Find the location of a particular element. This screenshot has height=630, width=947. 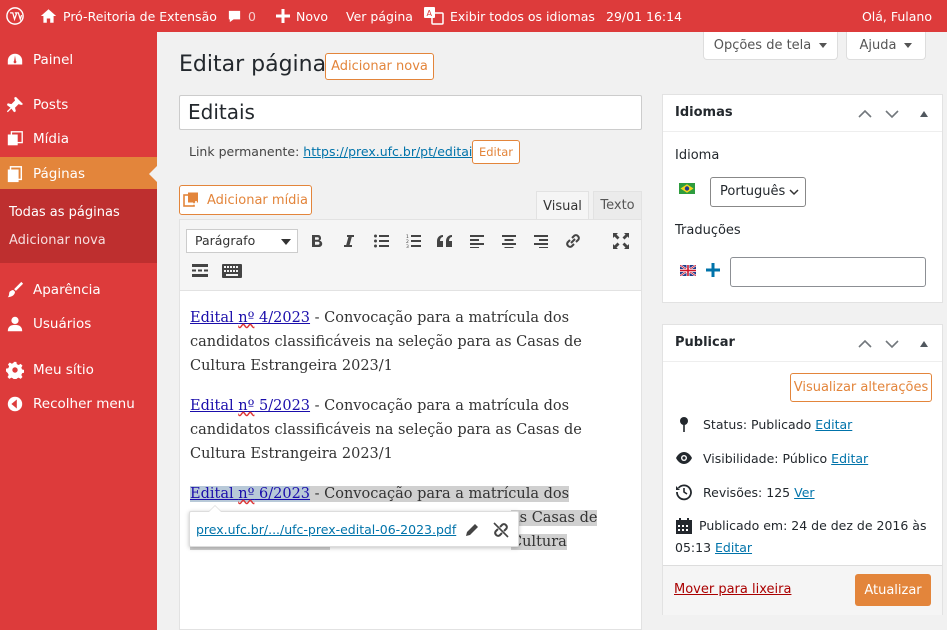

format-select-value: Parágrafo is located at coordinates (225, 240).